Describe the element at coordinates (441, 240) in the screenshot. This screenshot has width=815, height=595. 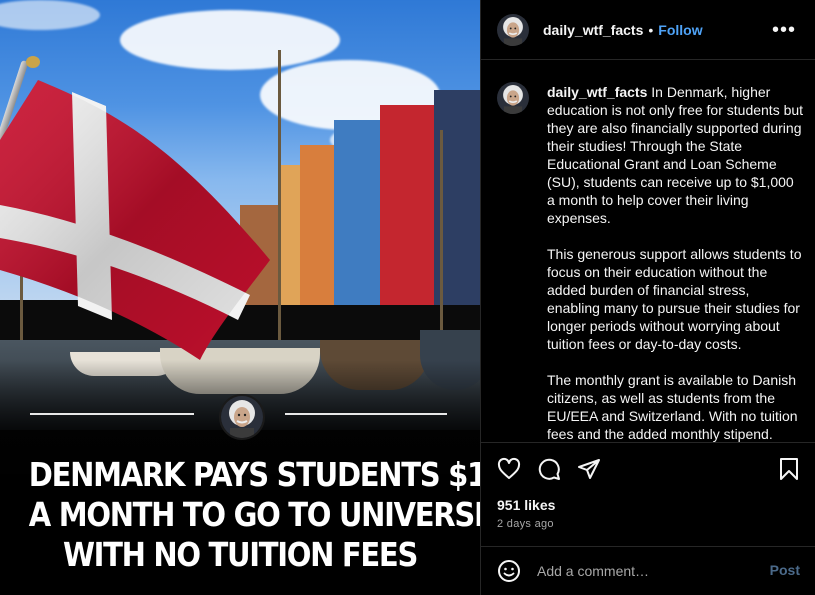
I see `mast` at that location.